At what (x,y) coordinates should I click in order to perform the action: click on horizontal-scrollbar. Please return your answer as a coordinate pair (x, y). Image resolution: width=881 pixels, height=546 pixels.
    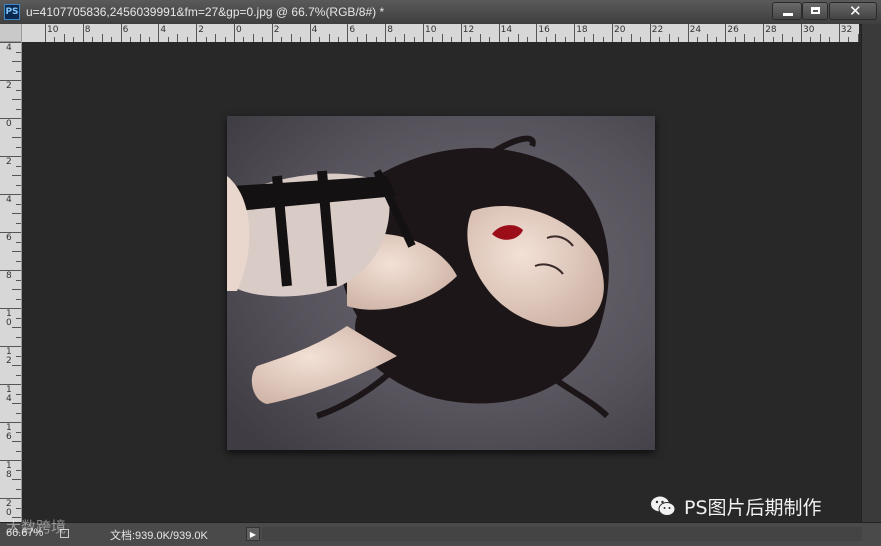
    Looking at the image, I should click on (562, 534).